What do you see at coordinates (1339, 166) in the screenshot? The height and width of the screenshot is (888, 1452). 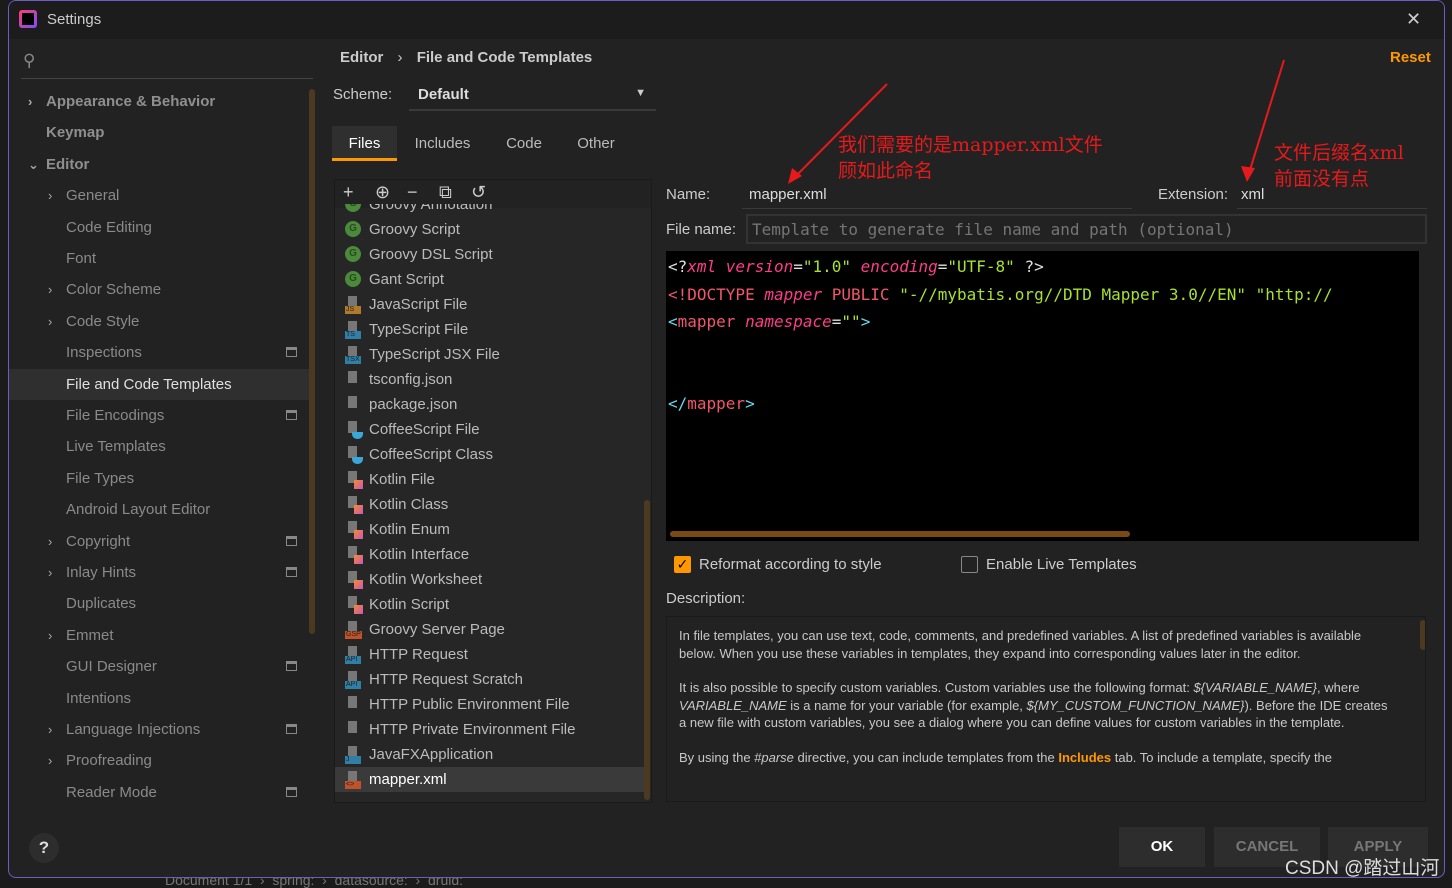 I see `annotation-note-2: 文件后缀名xml 前面没有点` at bounding box center [1339, 166].